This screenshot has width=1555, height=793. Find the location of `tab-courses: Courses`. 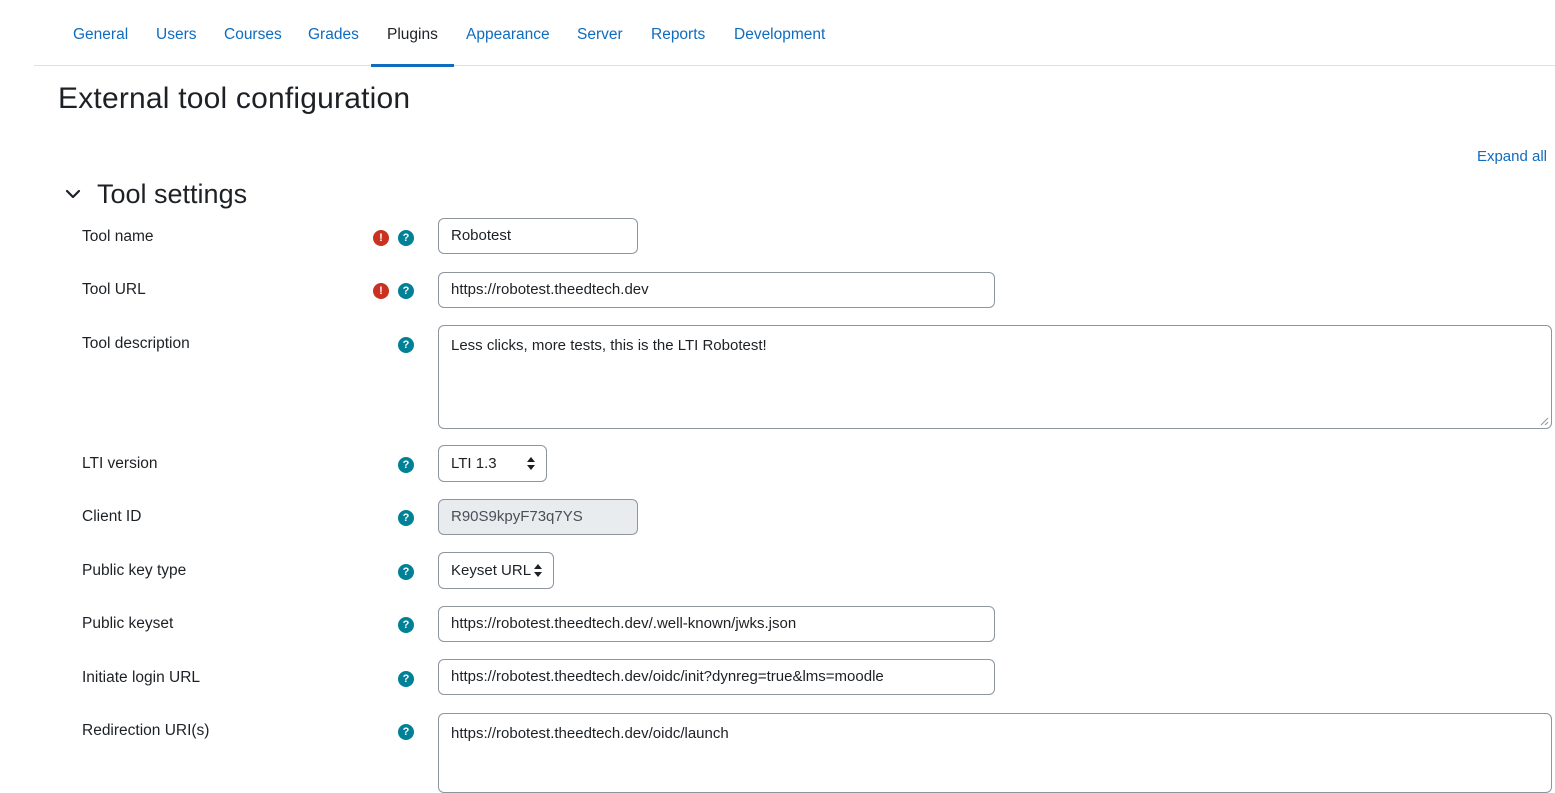

tab-courses: Courses is located at coordinates (253, 33).